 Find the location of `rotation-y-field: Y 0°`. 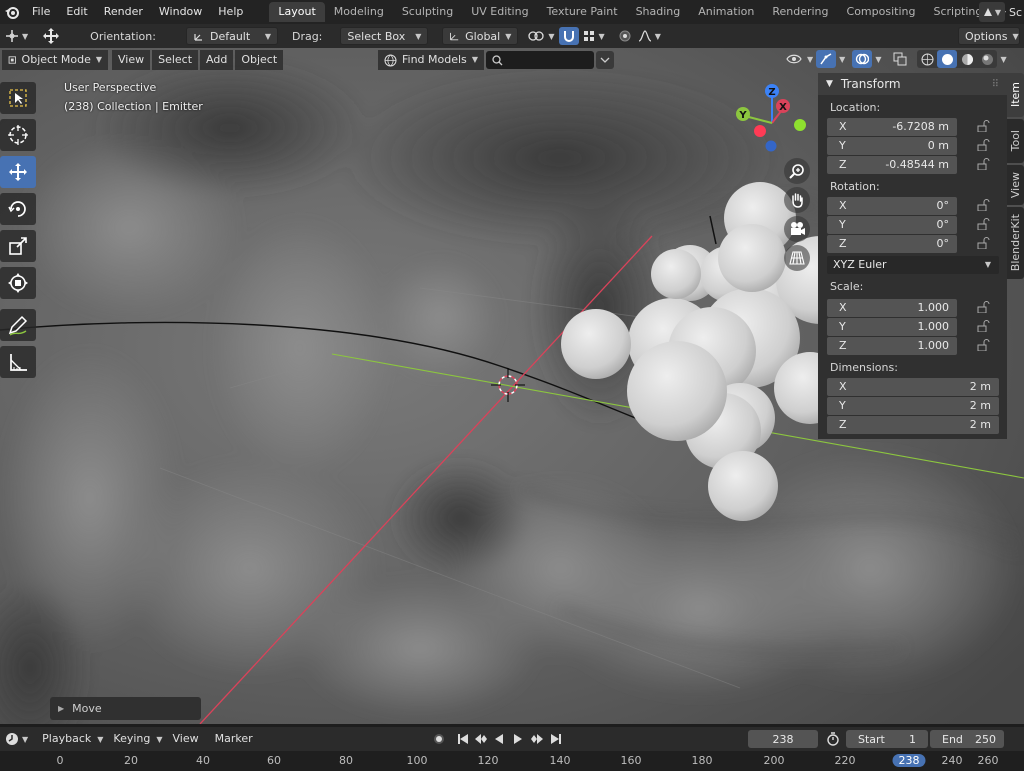

rotation-y-field: Y 0° is located at coordinates (892, 224).